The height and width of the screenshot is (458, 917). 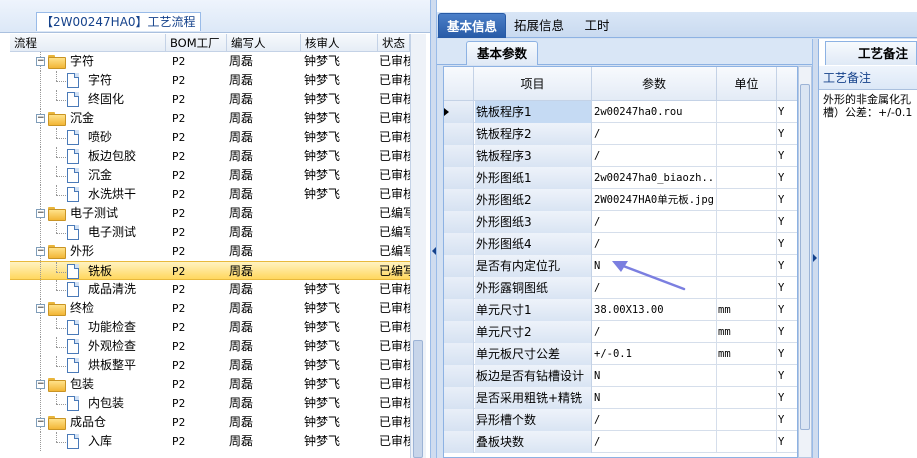 What do you see at coordinates (210, 61) in the screenshot?
I see `tree-group-row: − 字符 P2 周磊 钟梦飞 已审核` at bounding box center [210, 61].